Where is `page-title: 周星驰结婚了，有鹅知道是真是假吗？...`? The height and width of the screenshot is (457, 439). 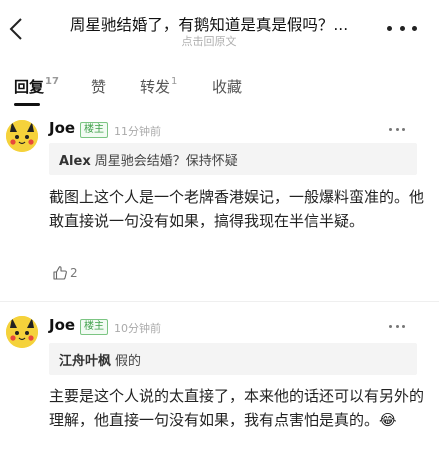 page-title: 周星驰结婚了，有鹅知道是真是假吗？... is located at coordinates (209, 24).